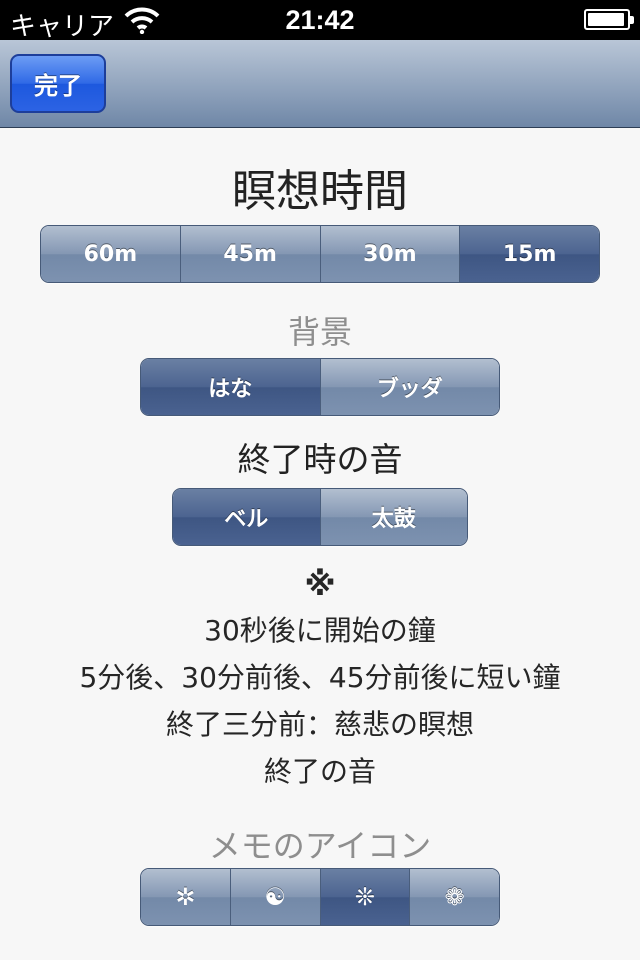 Image resolution: width=640 pixels, height=960 pixels. Describe the element at coordinates (320, 846) in the screenshot. I see `memo-icon-title: メモのアイコン` at that location.